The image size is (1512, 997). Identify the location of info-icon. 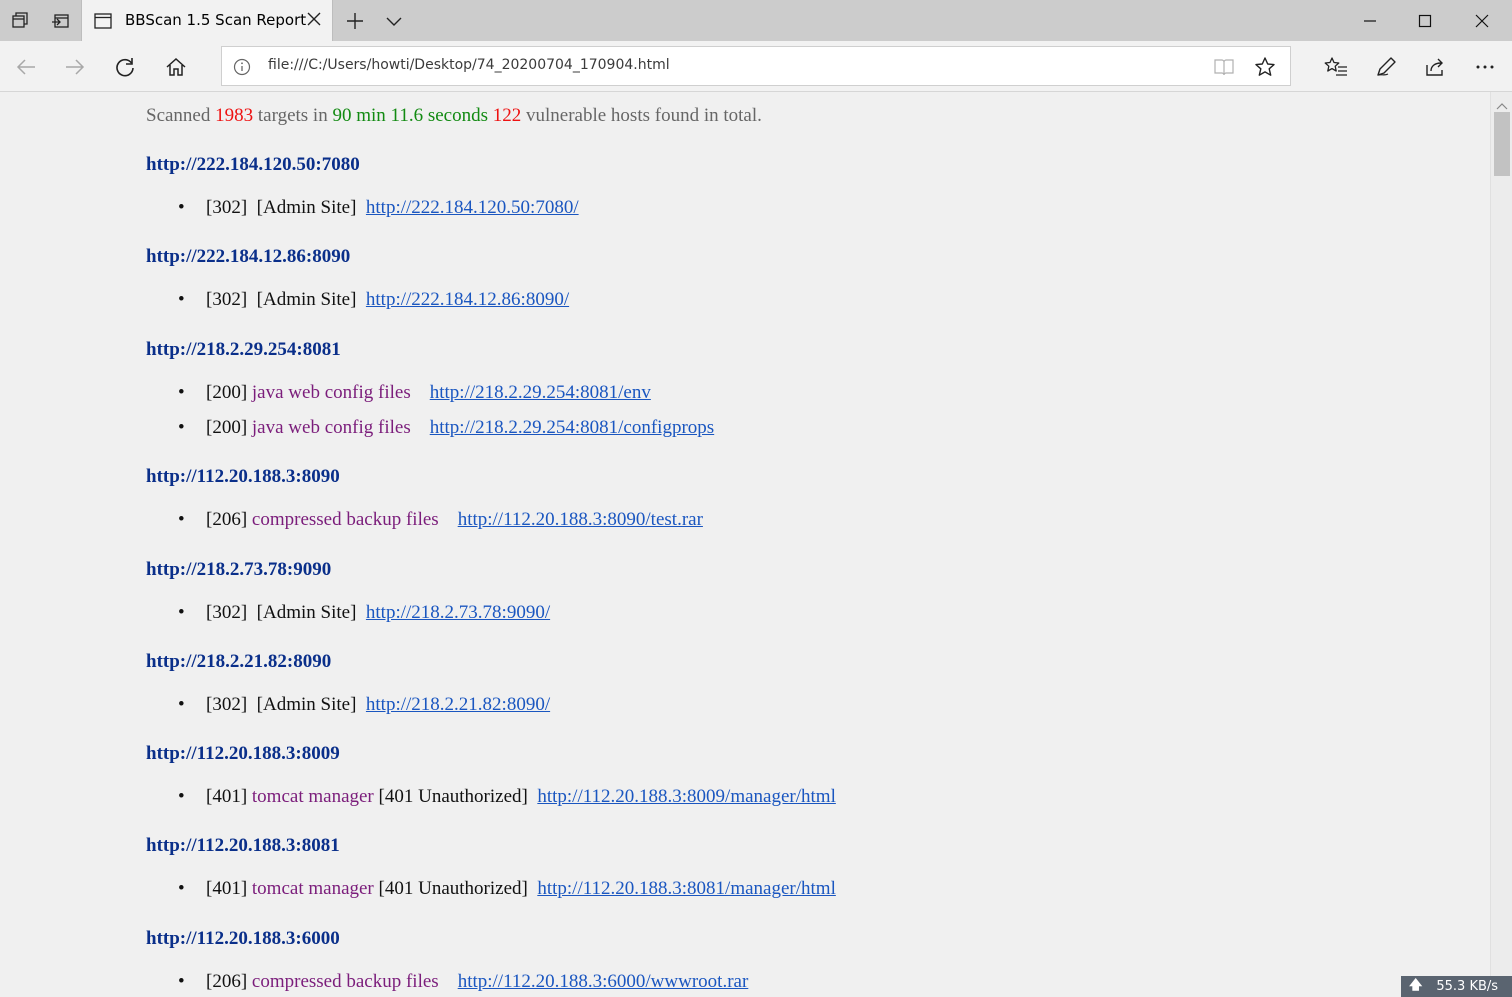
(242, 69).